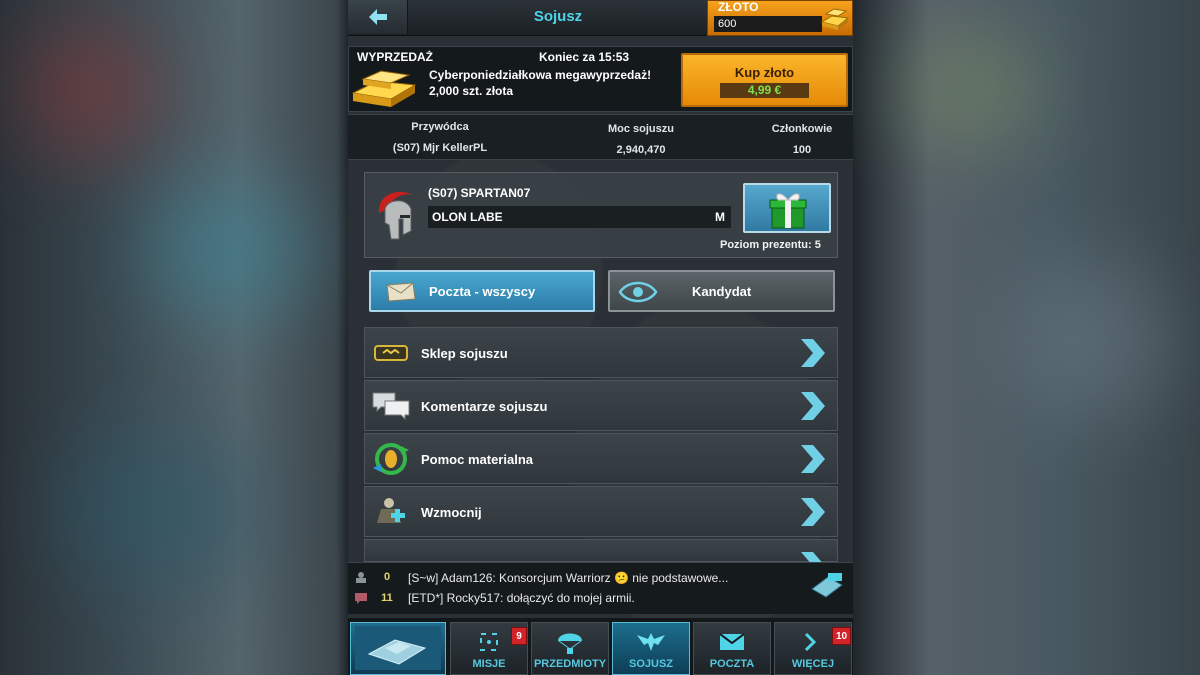  Describe the element at coordinates (768, 24) in the screenshot. I see `gold-value: 600` at that location.